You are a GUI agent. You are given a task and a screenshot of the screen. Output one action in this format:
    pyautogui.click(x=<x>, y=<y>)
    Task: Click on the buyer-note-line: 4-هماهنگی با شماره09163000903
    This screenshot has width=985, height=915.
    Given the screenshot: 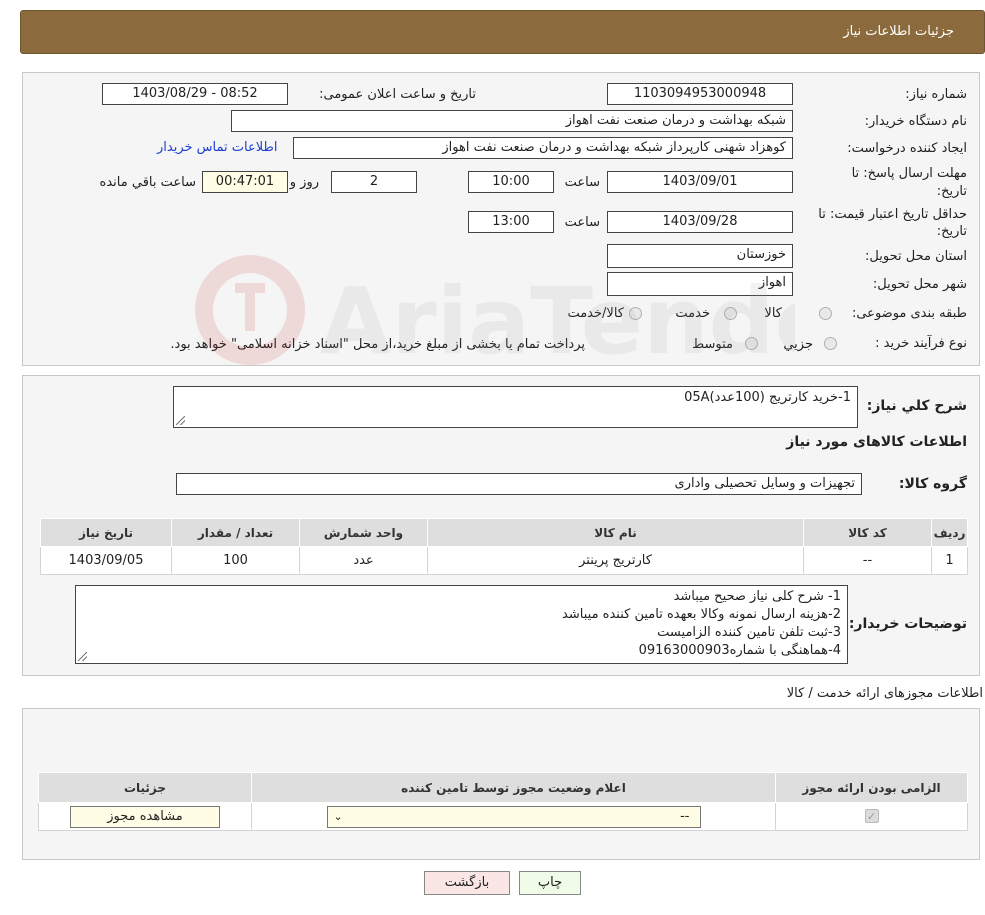 What is the action you would take?
    pyautogui.click(x=739, y=650)
    